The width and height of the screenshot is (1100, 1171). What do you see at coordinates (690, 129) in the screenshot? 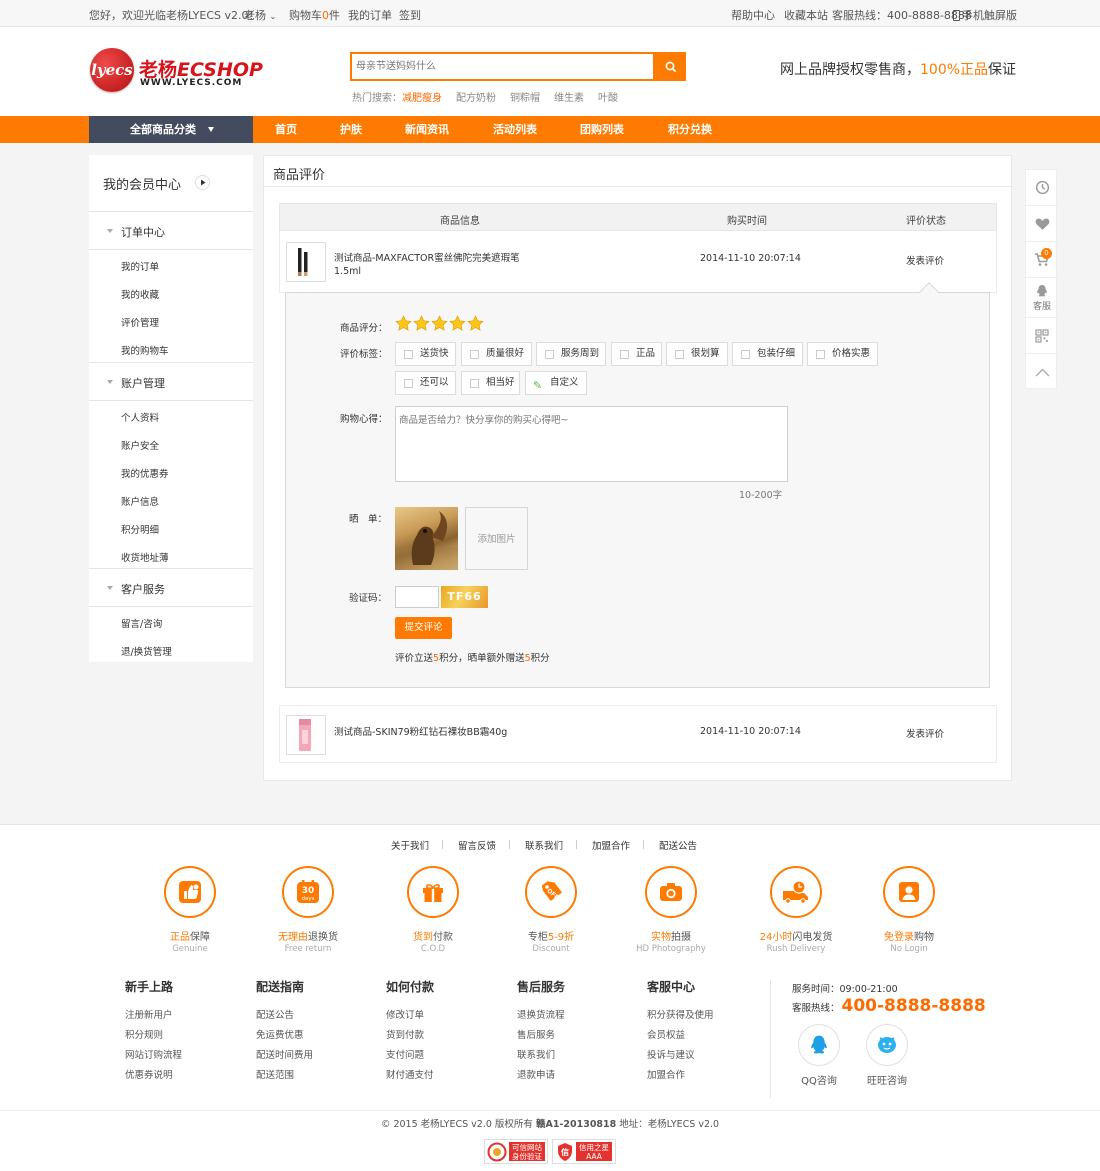
I see `nav-item-points: 积分兑换` at bounding box center [690, 129].